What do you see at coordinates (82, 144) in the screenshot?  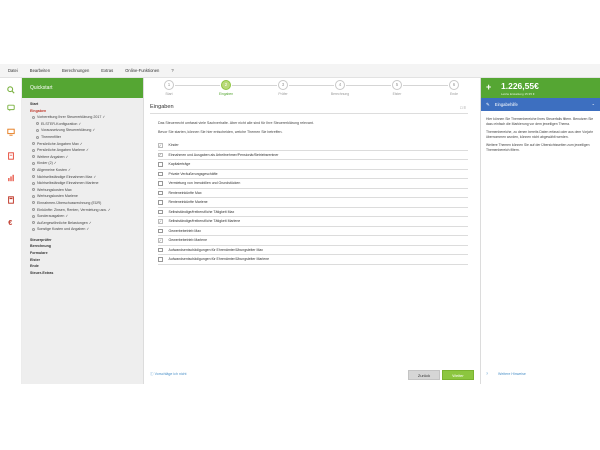 I see `sidebar-item: Persönliche Angaben Max ✓` at bounding box center [82, 144].